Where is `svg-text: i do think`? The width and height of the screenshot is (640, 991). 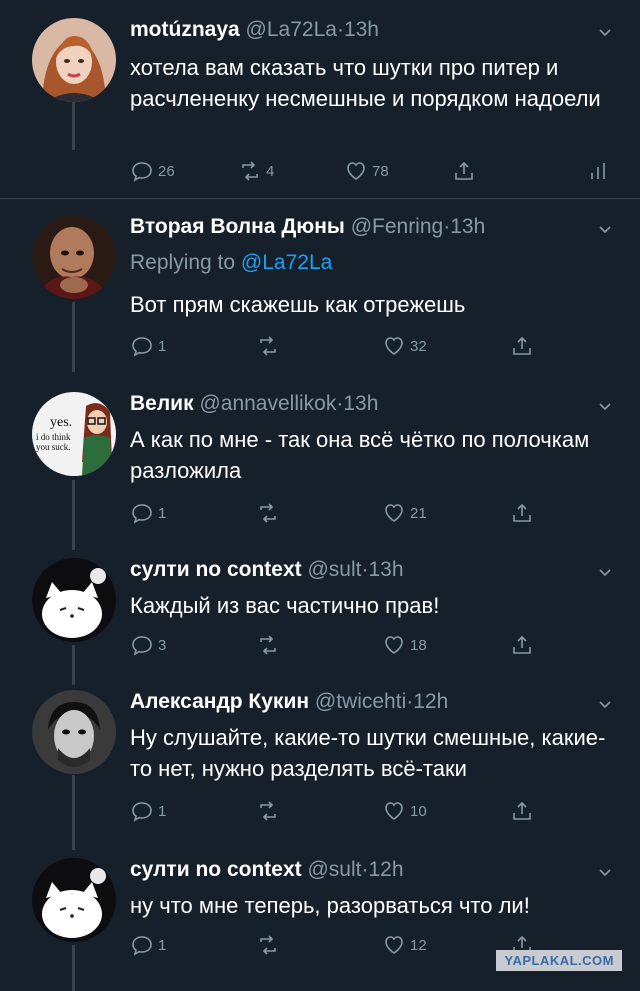
svg-text: i do think is located at coordinates (53, 437).